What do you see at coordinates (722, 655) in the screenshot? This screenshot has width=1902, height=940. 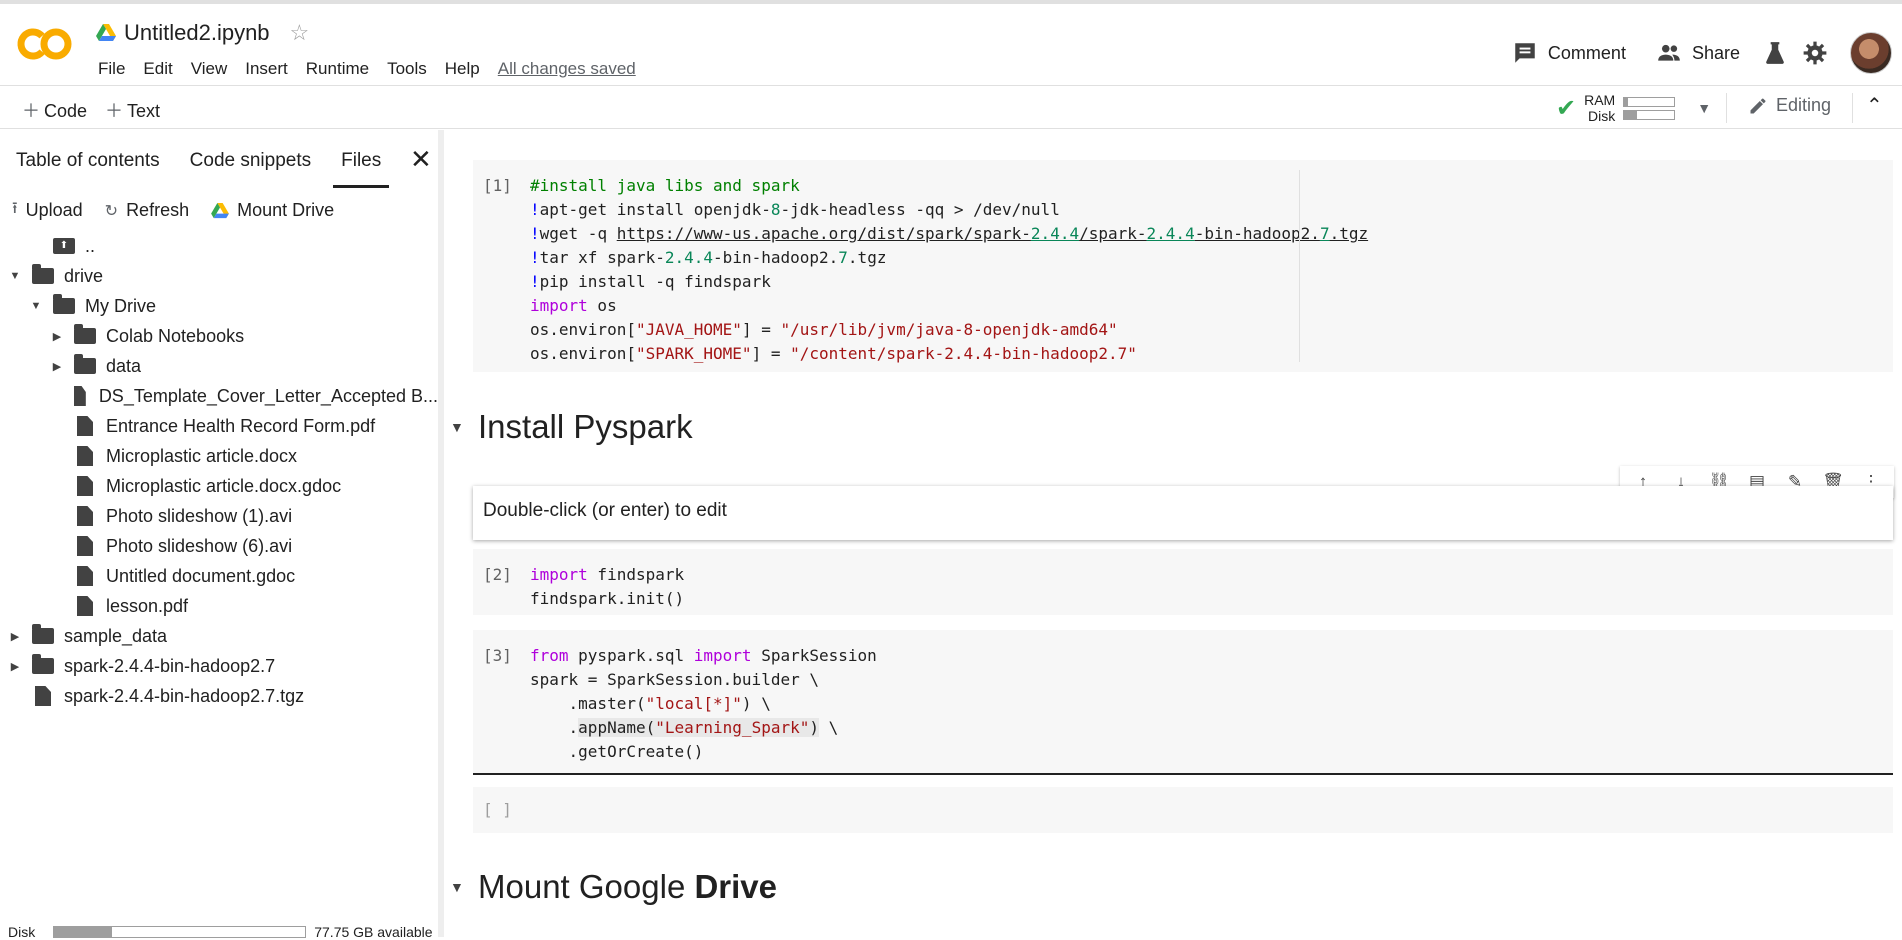 I see `code-token: import` at bounding box center [722, 655].